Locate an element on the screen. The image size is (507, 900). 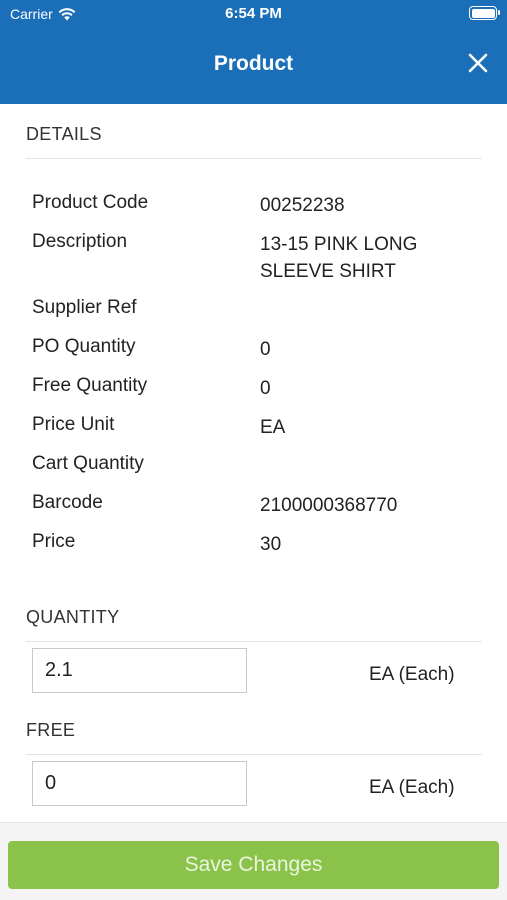
quantity-input is located at coordinates (139, 670).